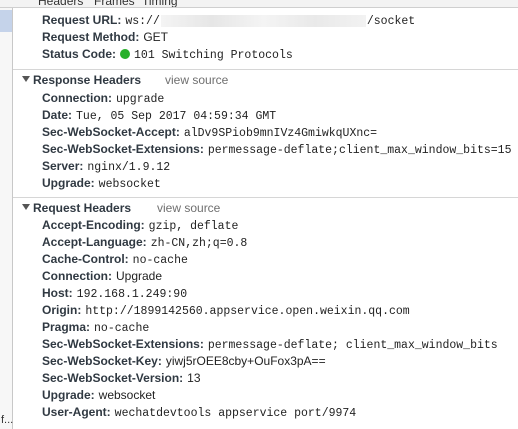  I want to click on header-key: Sec-WebSocket-Accept:, so click(111, 132).